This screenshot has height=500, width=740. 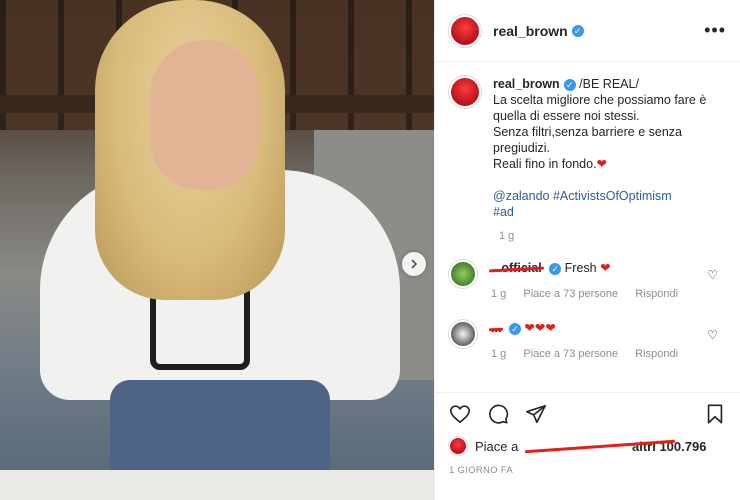 What do you see at coordinates (669, 446) in the screenshot?
I see `likes-count: altri 100.796` at bounding box center [669, 446].